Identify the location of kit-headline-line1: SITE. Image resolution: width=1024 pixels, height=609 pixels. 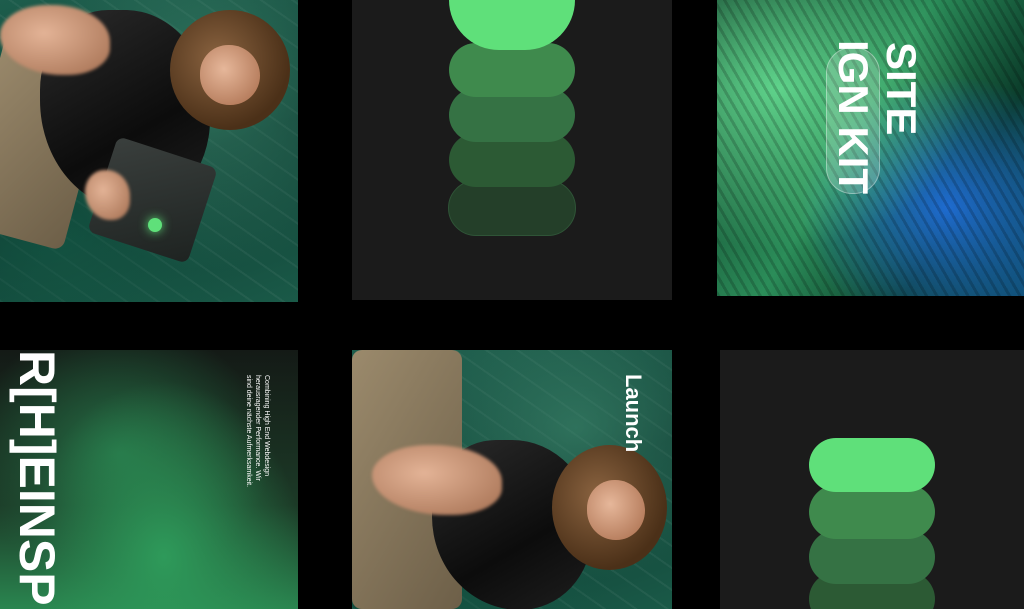
(901, 89).